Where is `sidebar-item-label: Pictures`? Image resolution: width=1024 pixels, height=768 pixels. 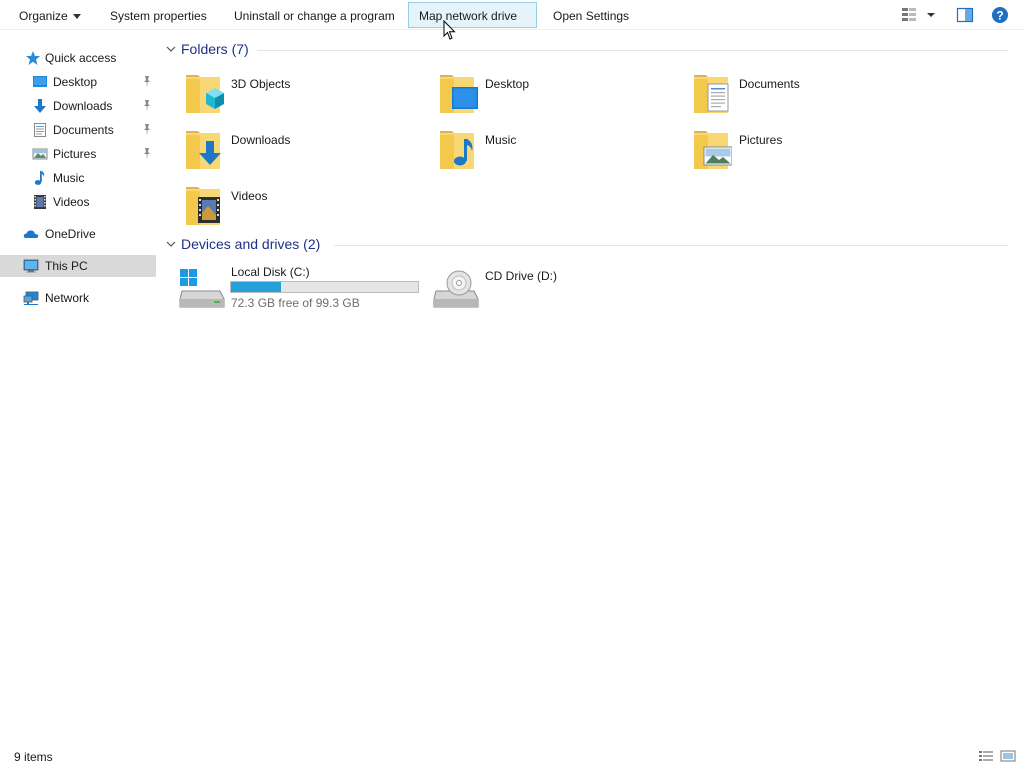
sidebar-item-label: Pictures is located at coordinates (75, 154).